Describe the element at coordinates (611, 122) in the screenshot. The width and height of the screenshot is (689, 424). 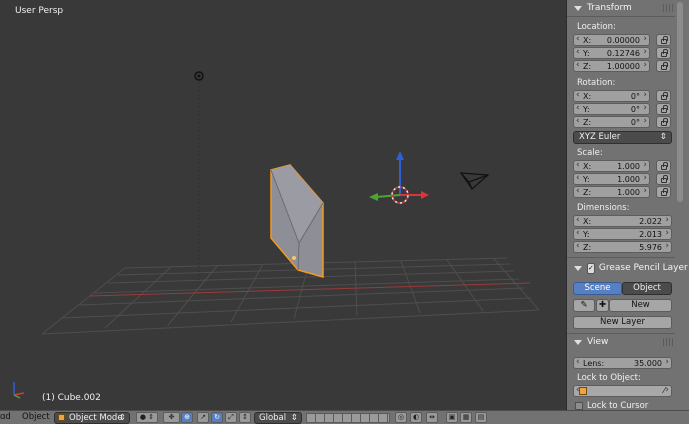
I see `rotation-z-field: Z: 0°` at that location.